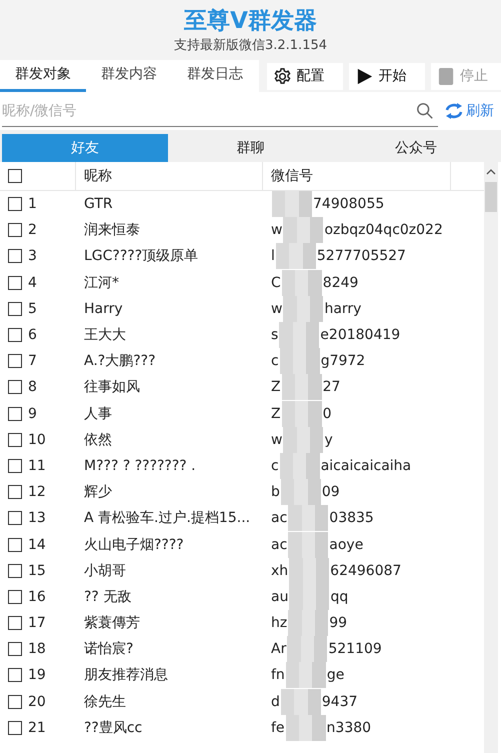  What do you see at coordinates (113, 728) in the screenshot?
I see `nickname-cell: ??豊风cc` at bounding box center [113, 728].